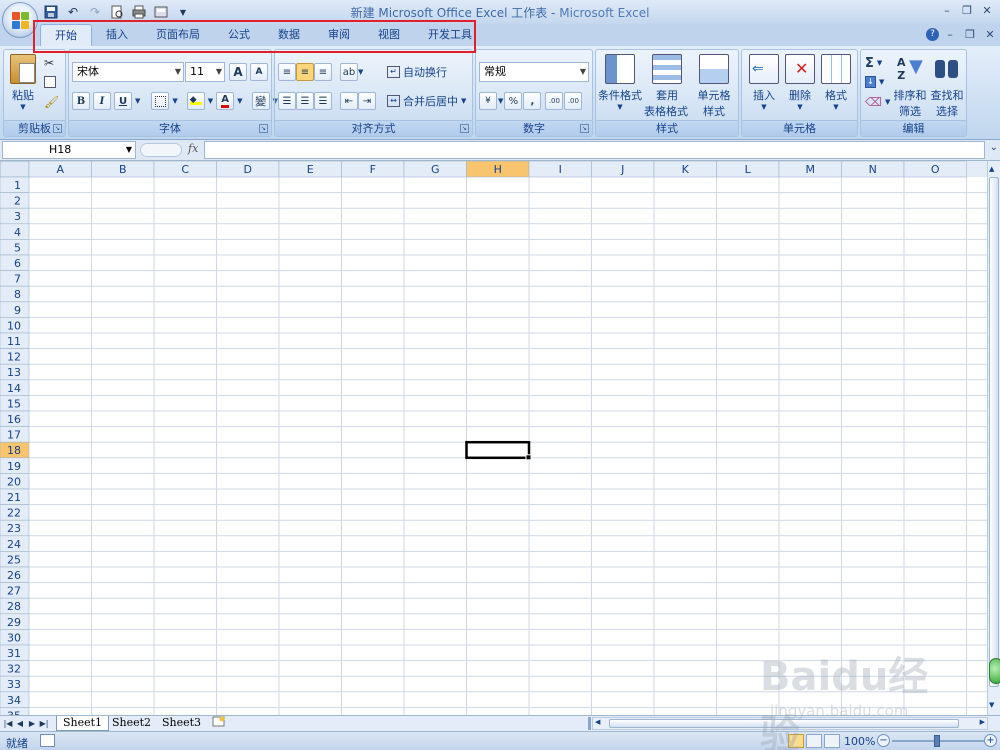 This screenshot has height=750, width=1000. I want to click on expand-formula-bar-icon: ⌄, so click(994, 147).